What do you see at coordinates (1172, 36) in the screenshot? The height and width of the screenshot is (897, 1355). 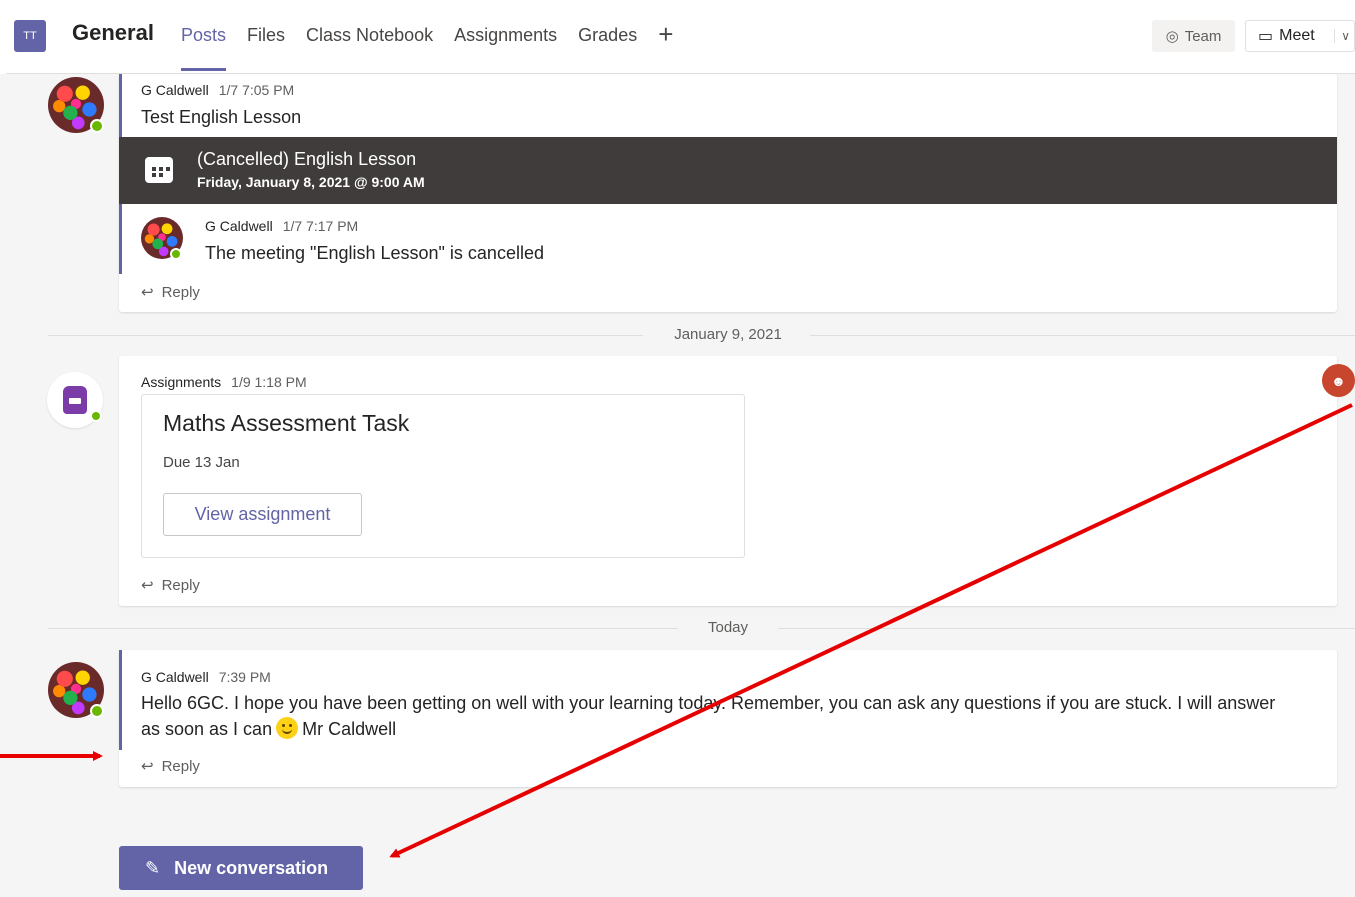 I see `eye-icon: ◎` at bounding box center [1172, 36].